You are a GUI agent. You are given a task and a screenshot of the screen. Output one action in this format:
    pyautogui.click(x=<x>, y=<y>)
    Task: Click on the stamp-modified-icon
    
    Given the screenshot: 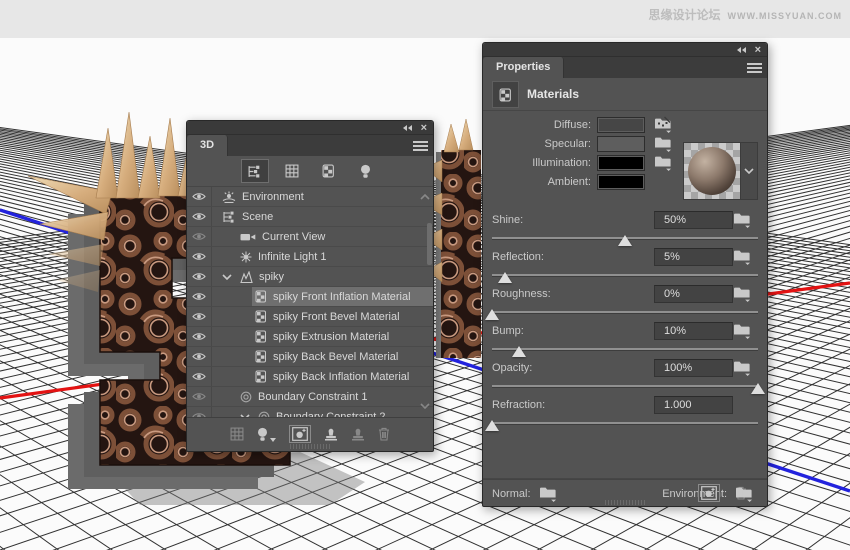 What is the action you would take?
    pyautogui.click(x=358, y=434)
    